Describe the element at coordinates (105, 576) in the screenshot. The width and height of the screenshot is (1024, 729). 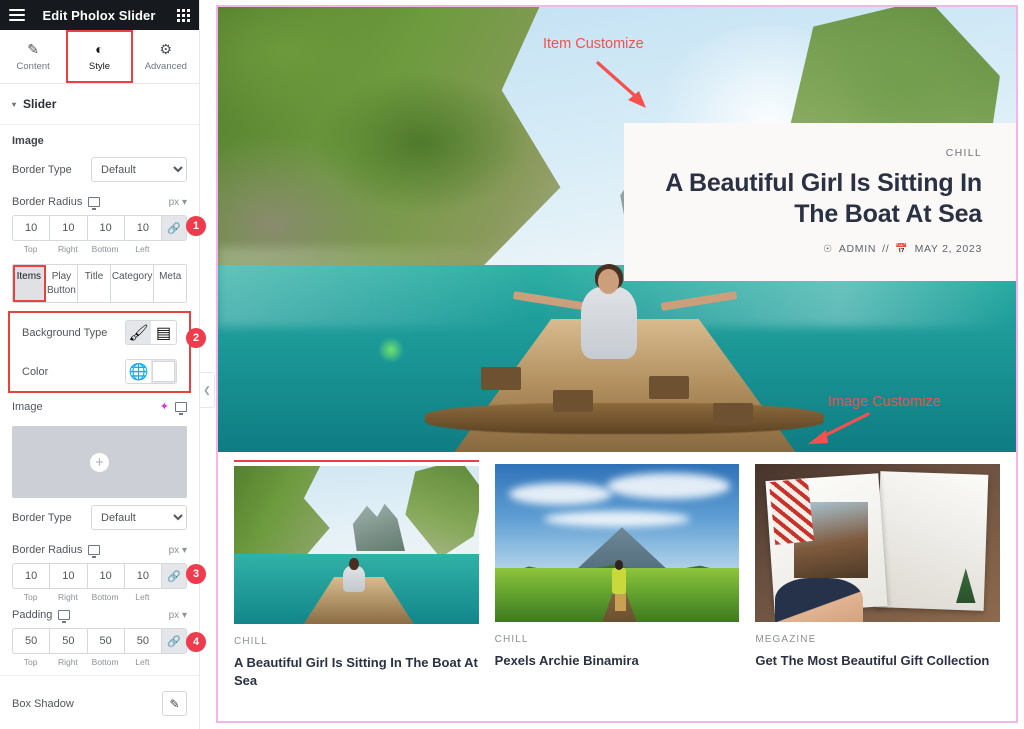
I see `radius2-bottom-input` at that location.